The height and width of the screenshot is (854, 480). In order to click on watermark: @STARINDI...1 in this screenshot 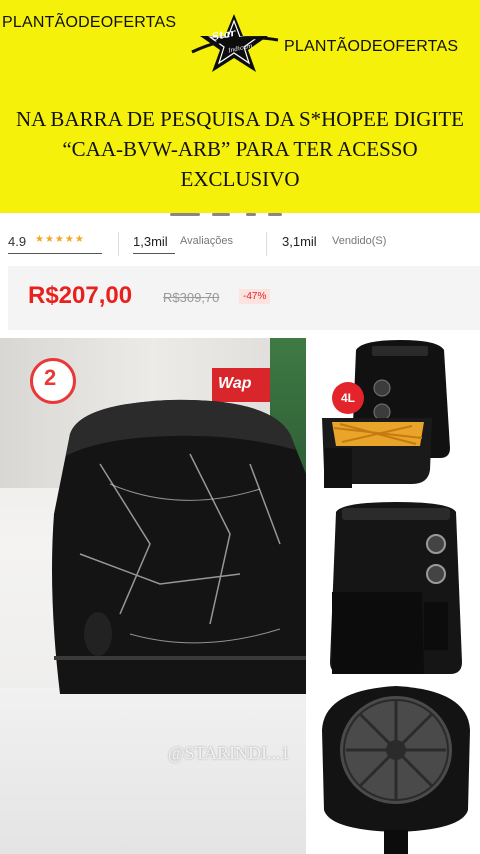, I will do `click(229, 753)`.